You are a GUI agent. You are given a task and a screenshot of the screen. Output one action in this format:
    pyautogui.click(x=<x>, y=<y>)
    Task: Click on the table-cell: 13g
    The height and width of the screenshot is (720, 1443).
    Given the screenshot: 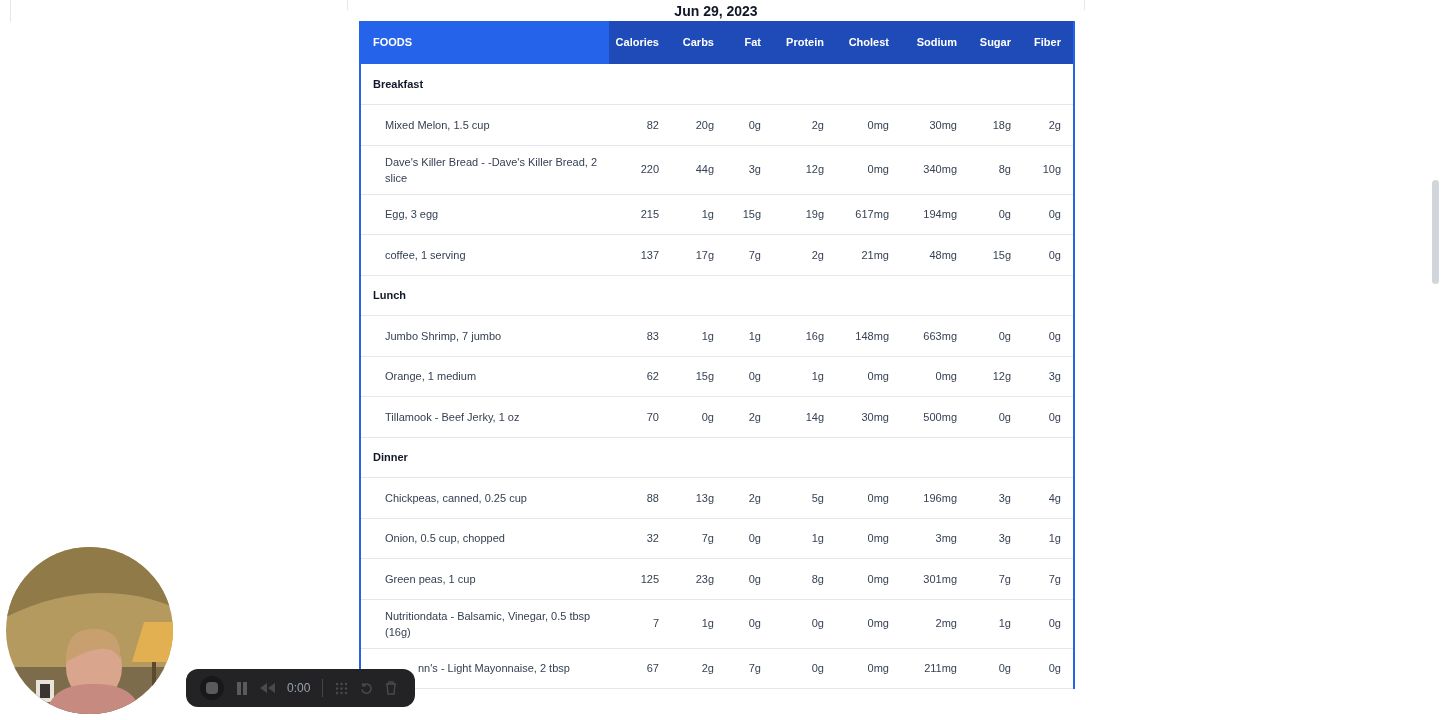 What is the action you would take?
    pyautogui.click(x=698, y=497)
    